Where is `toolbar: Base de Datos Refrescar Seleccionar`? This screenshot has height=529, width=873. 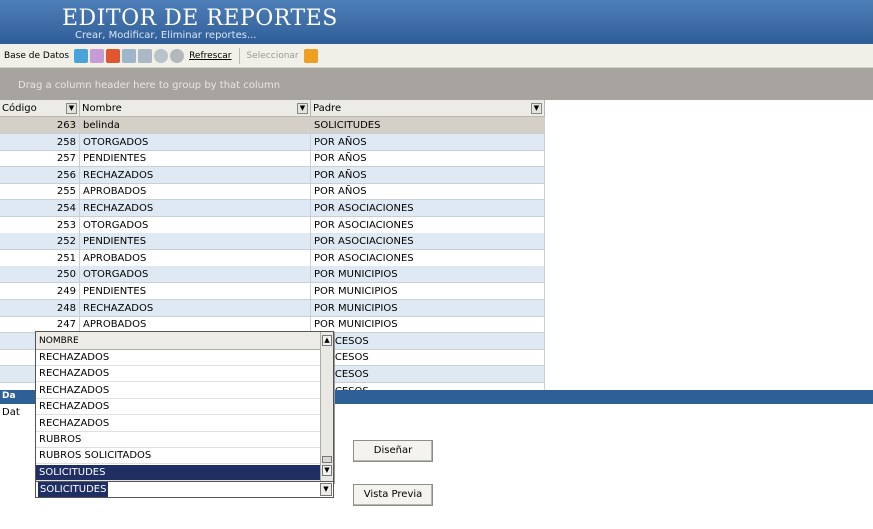 toolbar: Base de Datos Refrescar Seleccionar is located at coordinates (436, 56).